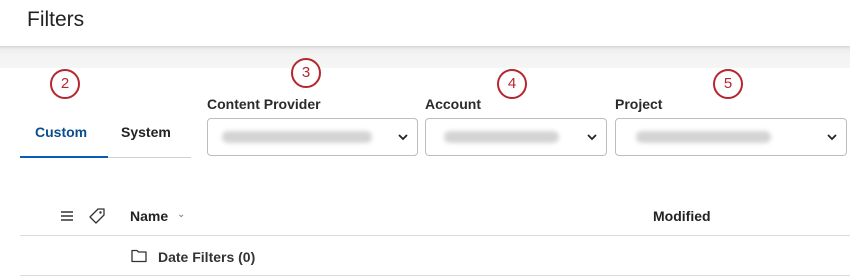 The width and height of the screenshot is (850, 279). Describe the element at coordinates (181, 214) in the screenshot. I see `sort-chevron-icon: ⌄` at that location.